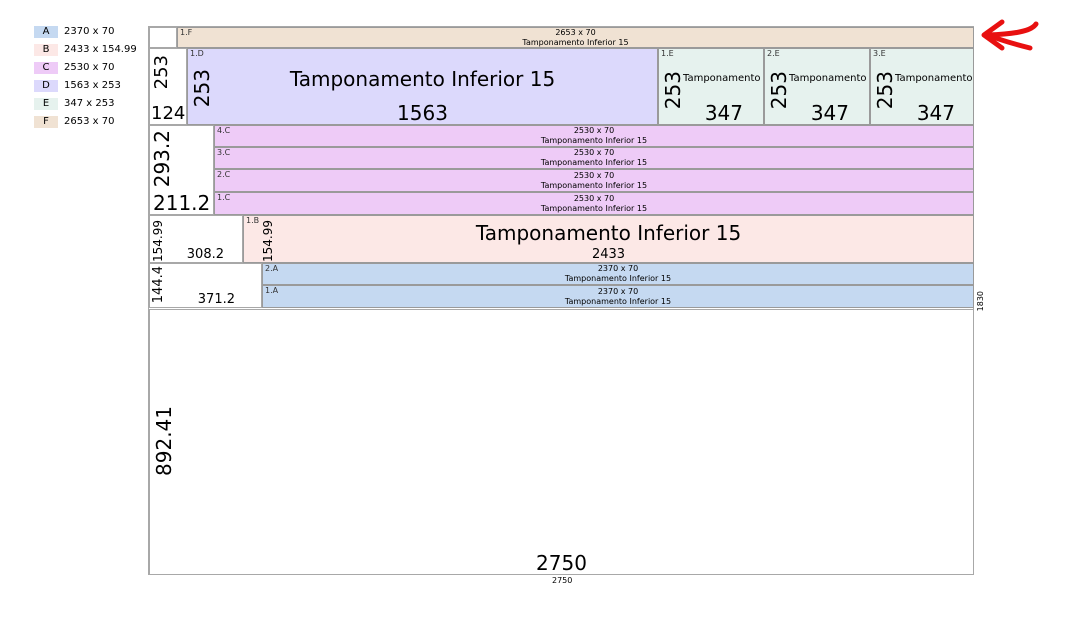 Image resolution: width=1076 pixels, height=630 pixels. What do you see at coordinates (422, 113) in the screenshot?
I see `piece-width: 1563` at bounding box center [422, 113].